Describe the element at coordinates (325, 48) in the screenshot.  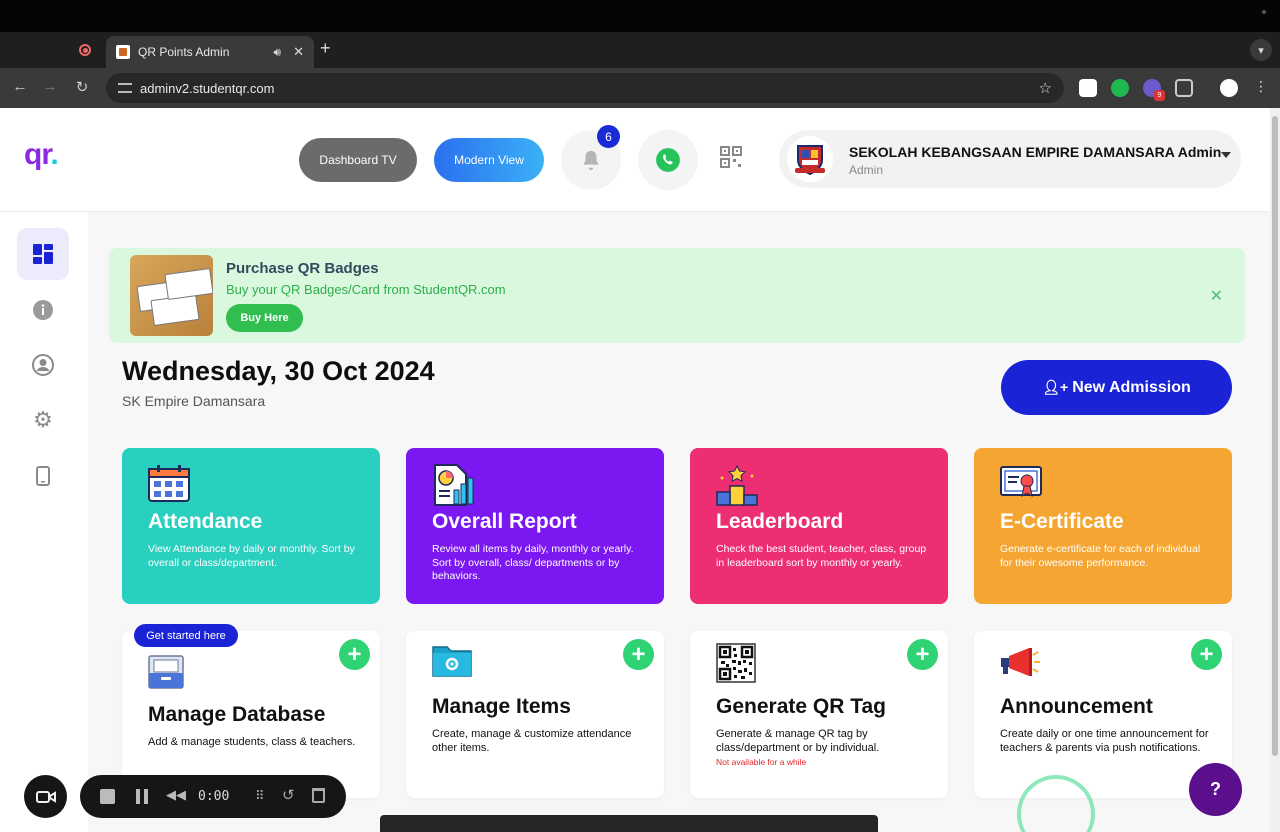
I see `new-tab-button: +` at that location.